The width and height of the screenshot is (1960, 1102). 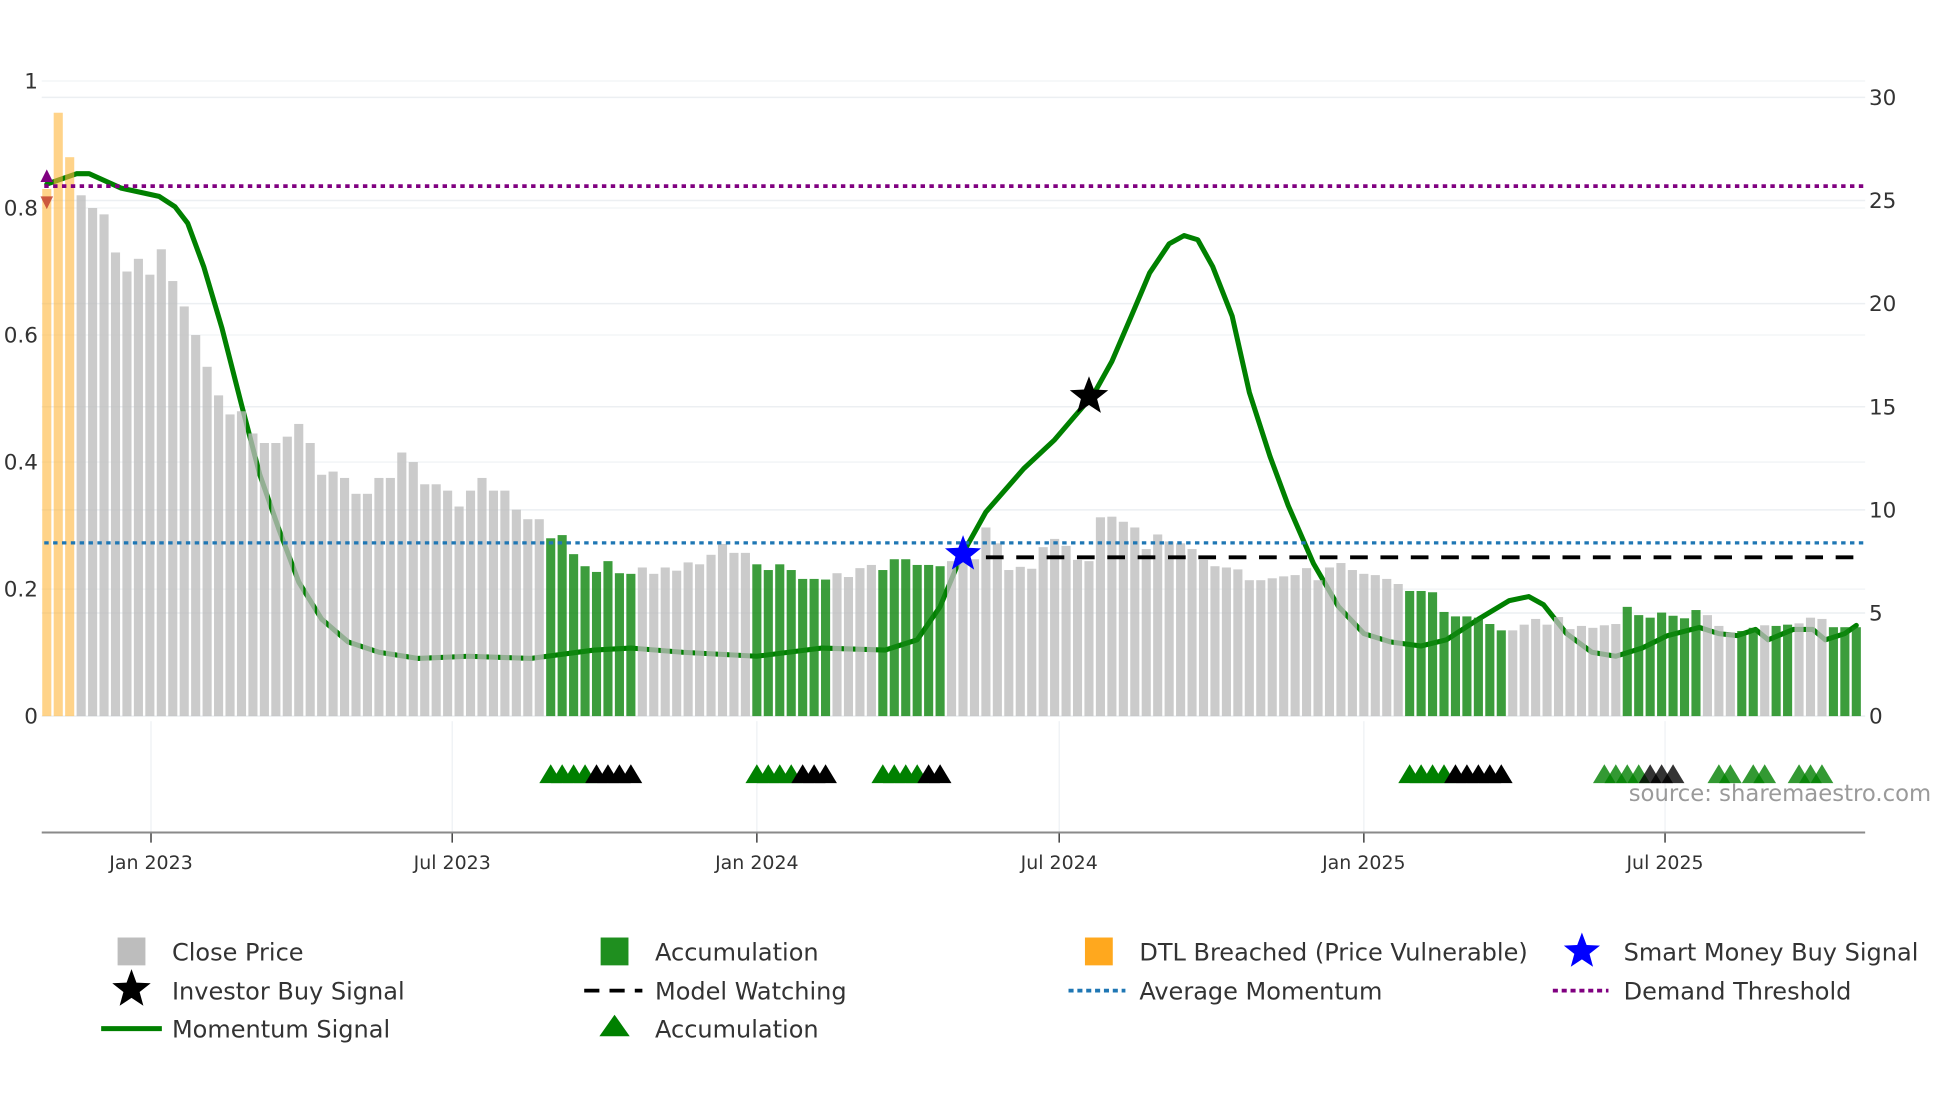 I want to click on legend-item-dtl-breached: DTL Breached (Price Vulnerable), so click(x=1306, y=951).